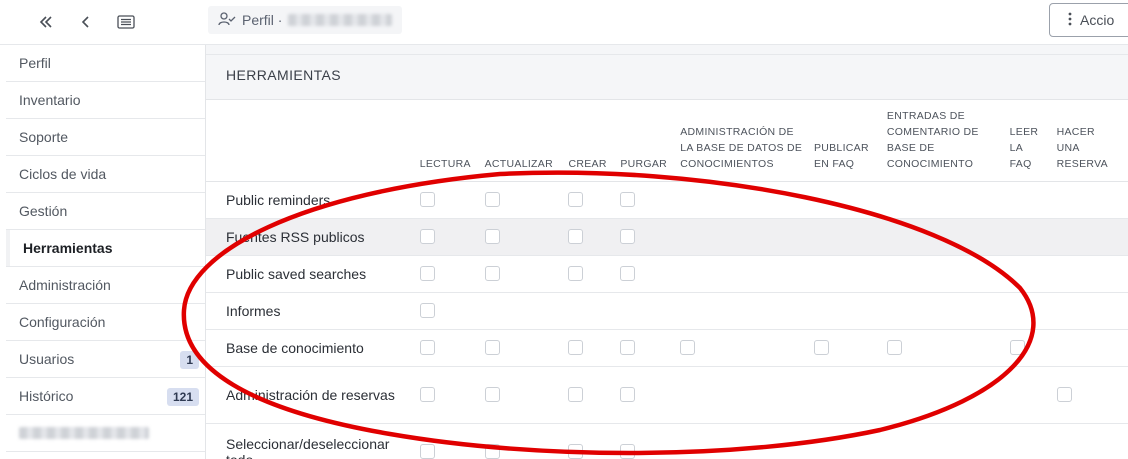  Describe the element at coordinates (46, 22) in the screenshot. I see `double-chevron-left-icon` at that location.